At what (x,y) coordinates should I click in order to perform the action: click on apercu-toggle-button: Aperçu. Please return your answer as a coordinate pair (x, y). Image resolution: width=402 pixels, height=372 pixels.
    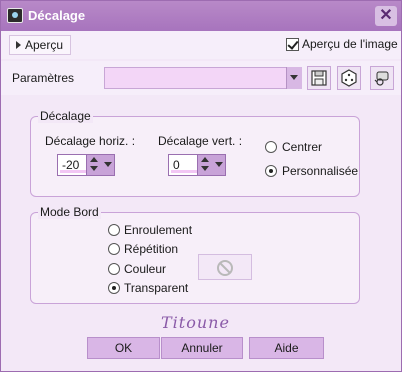
    Looking at the image, I should click on (40, 45).